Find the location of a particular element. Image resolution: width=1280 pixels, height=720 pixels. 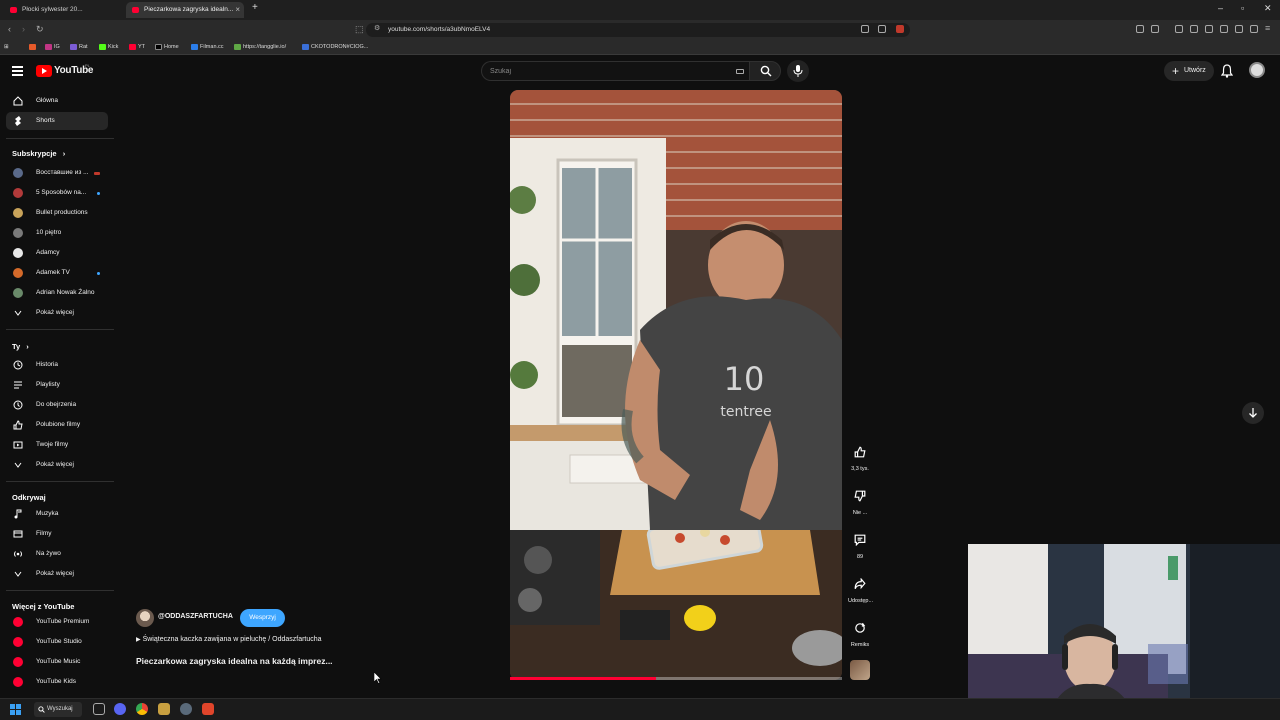

show-more-you: Pokaż więcej is located at coordinates (57, 465).